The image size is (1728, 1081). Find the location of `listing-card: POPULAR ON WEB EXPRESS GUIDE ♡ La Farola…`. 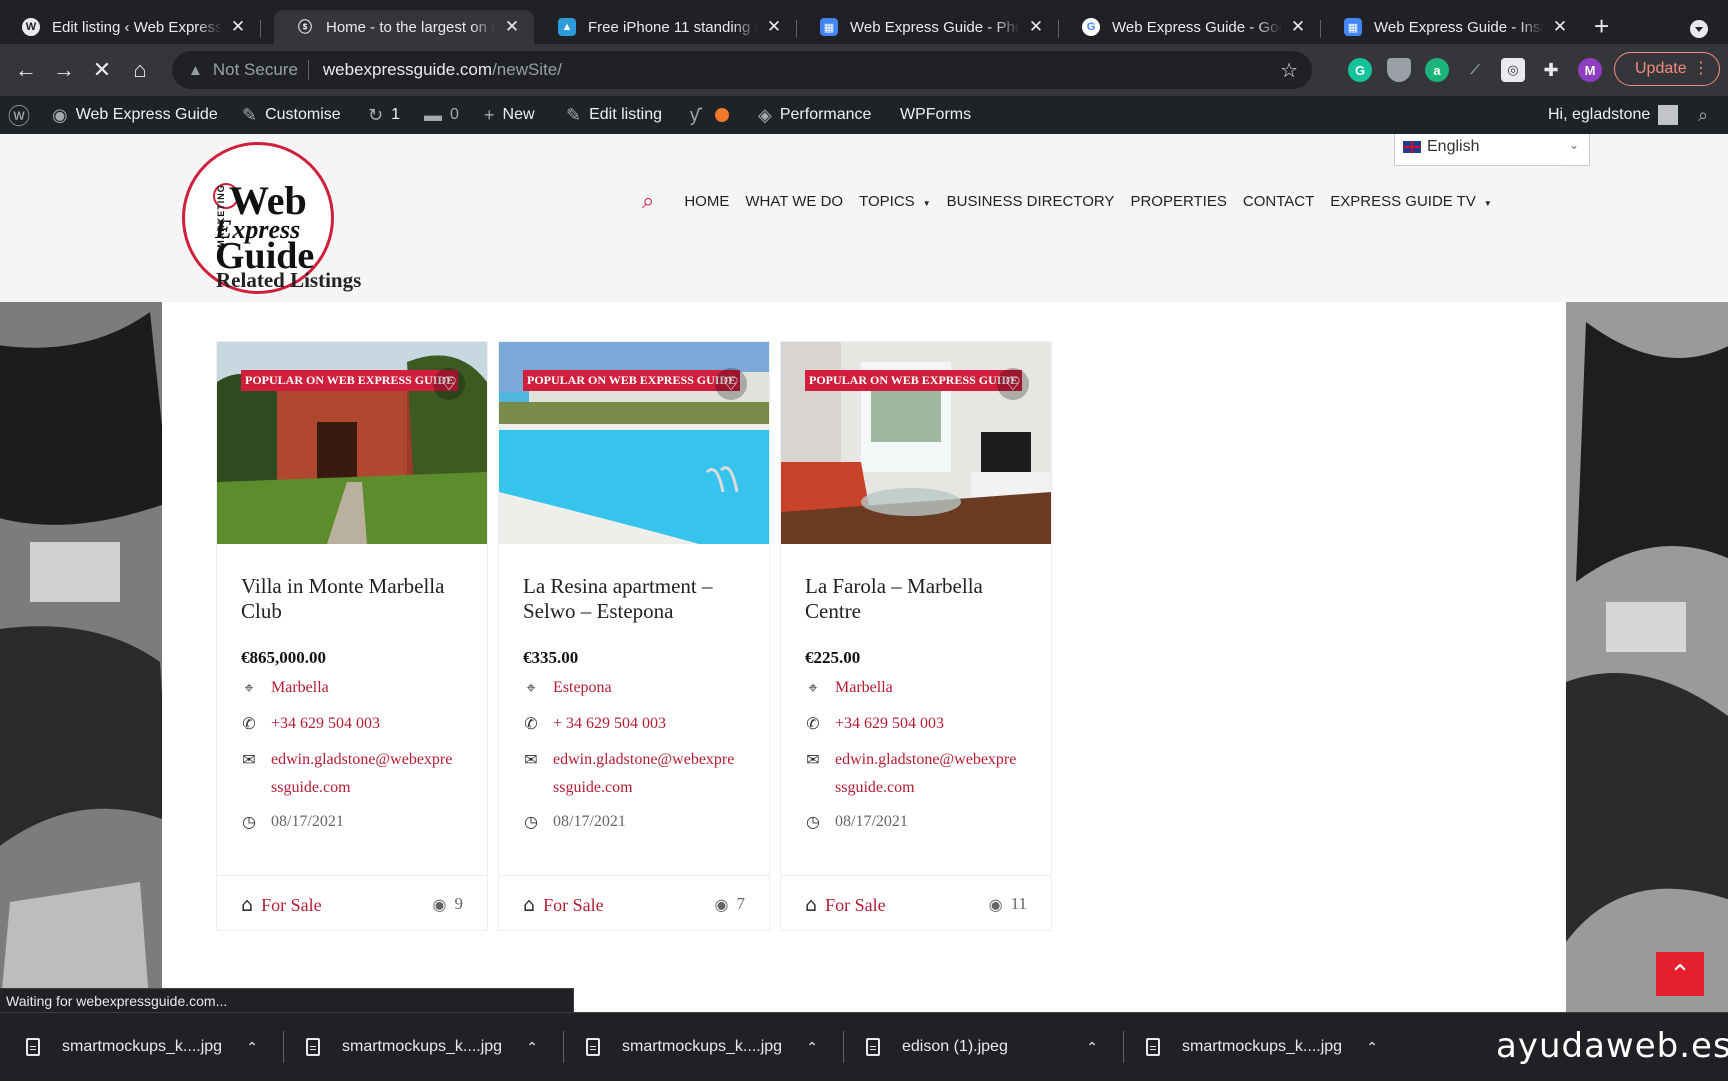

listing-card: POPULAR ON WEB EXPRESS GUIDE ♡ La Farola… is located at coordinates (916, 636).